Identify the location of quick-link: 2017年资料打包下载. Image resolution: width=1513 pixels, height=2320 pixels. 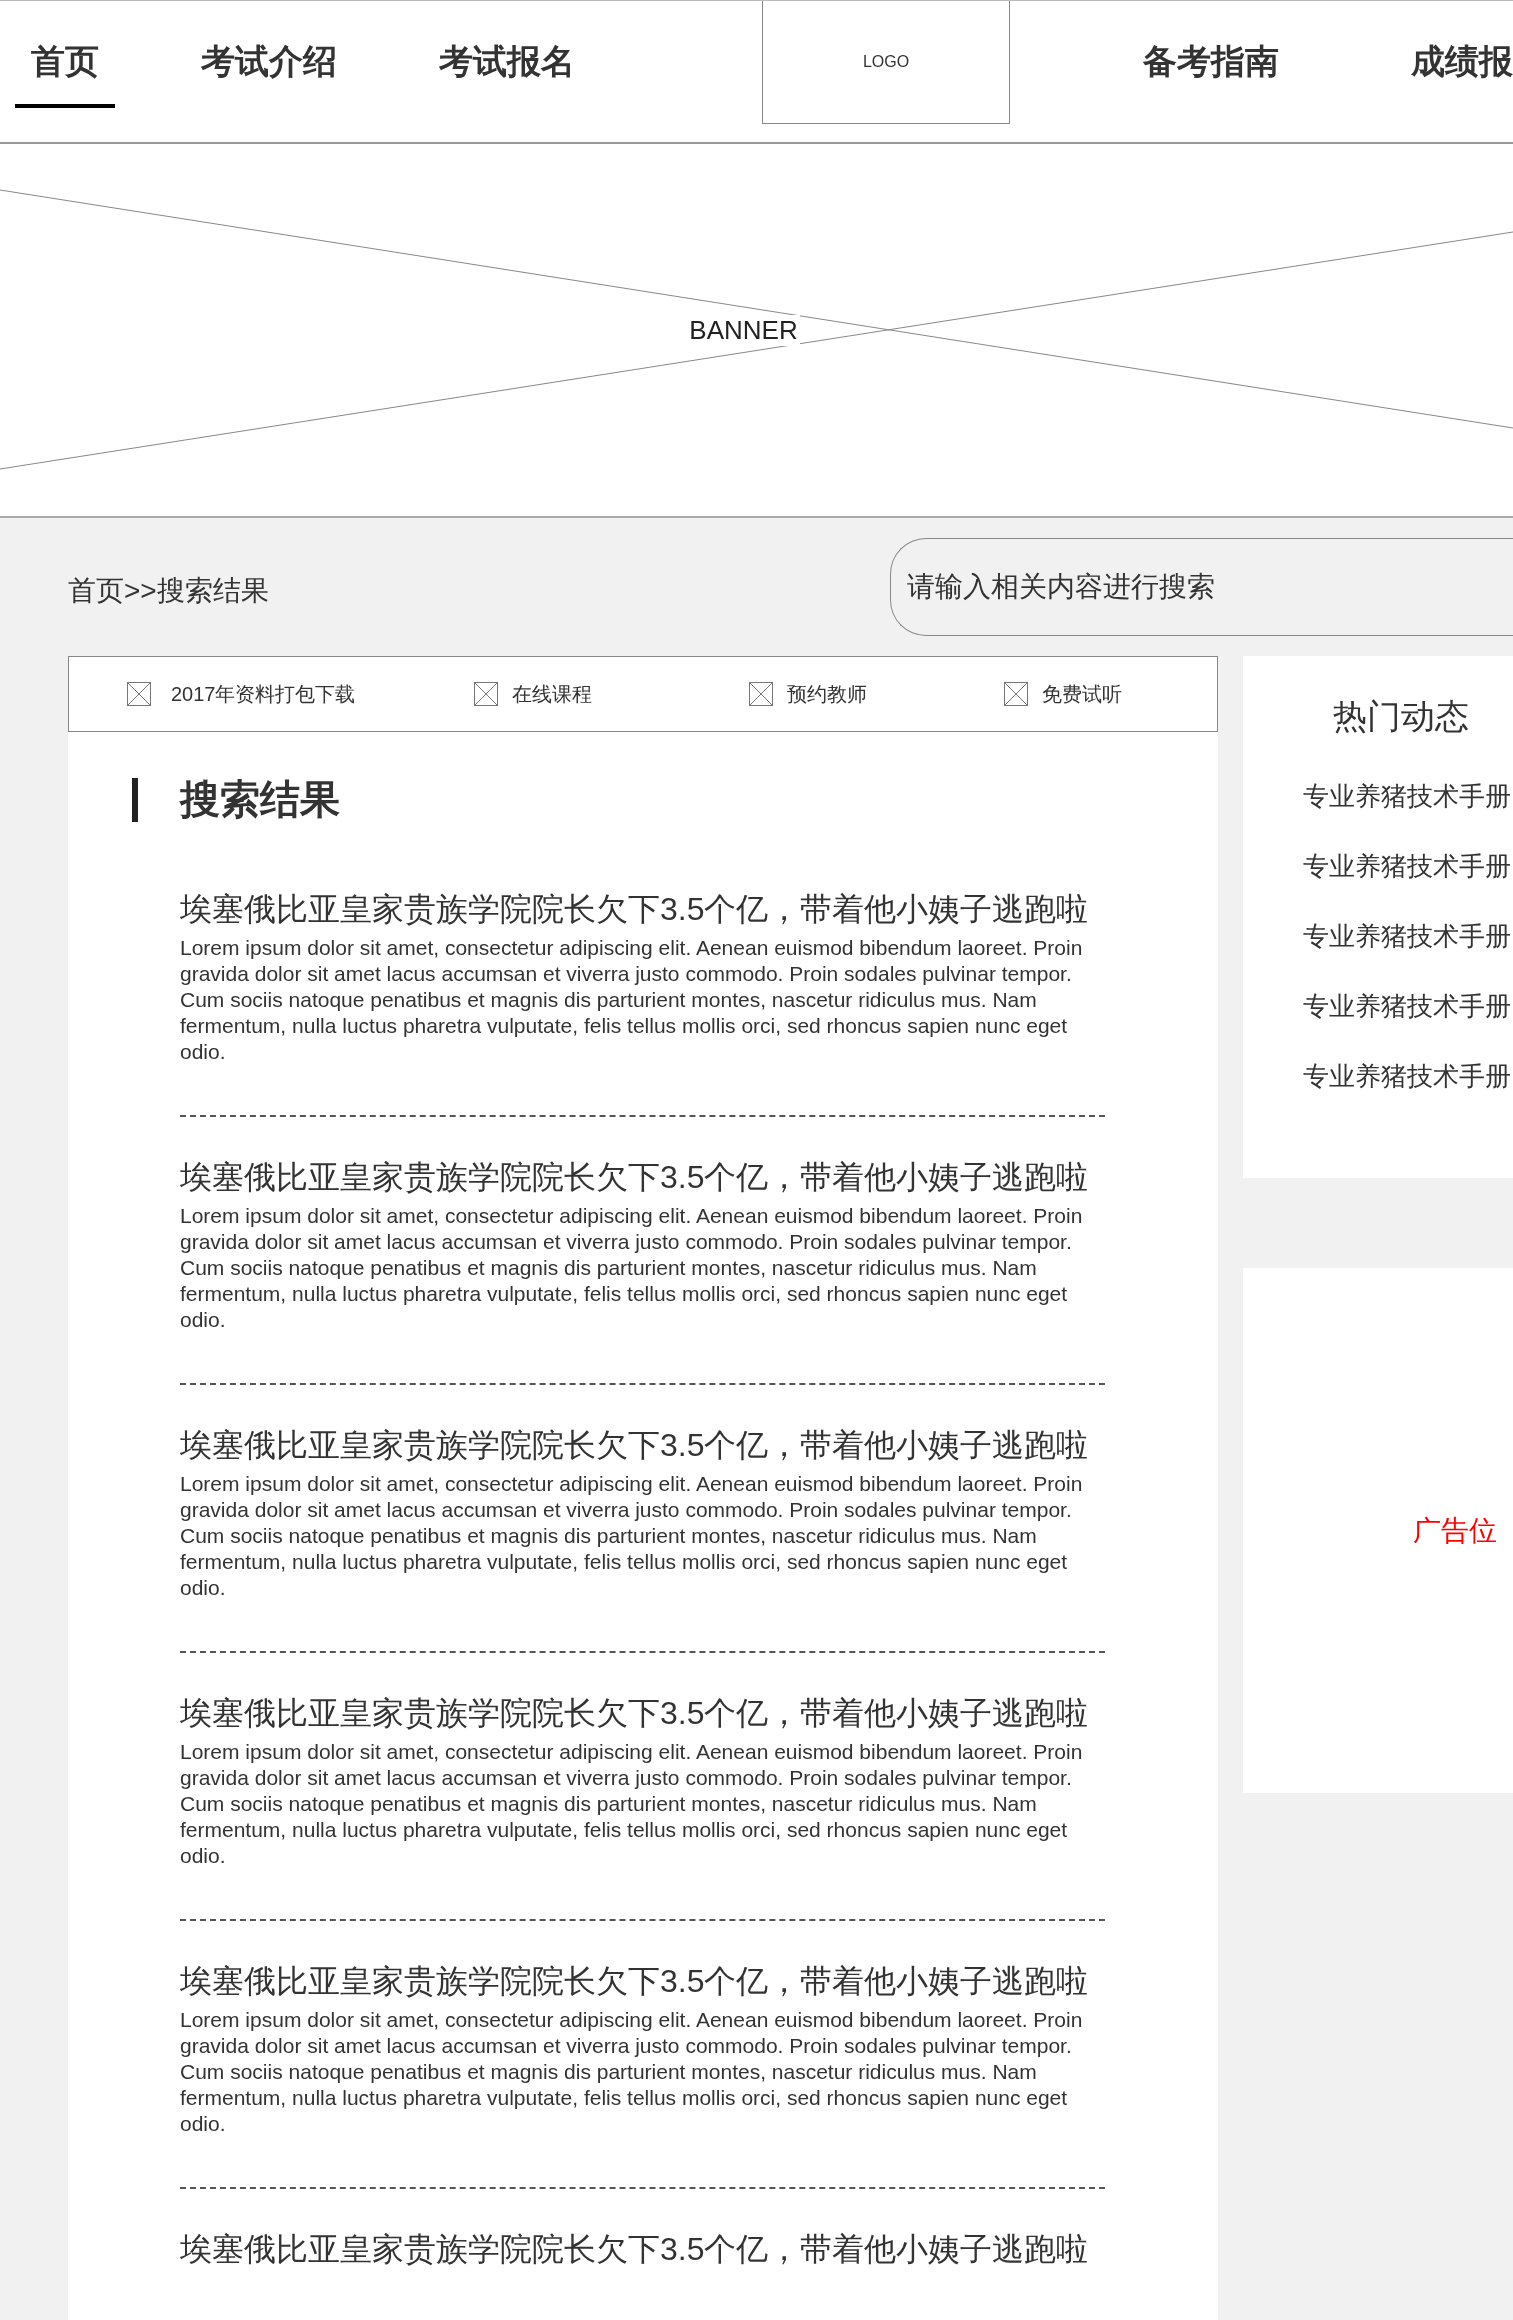
(263, 694).